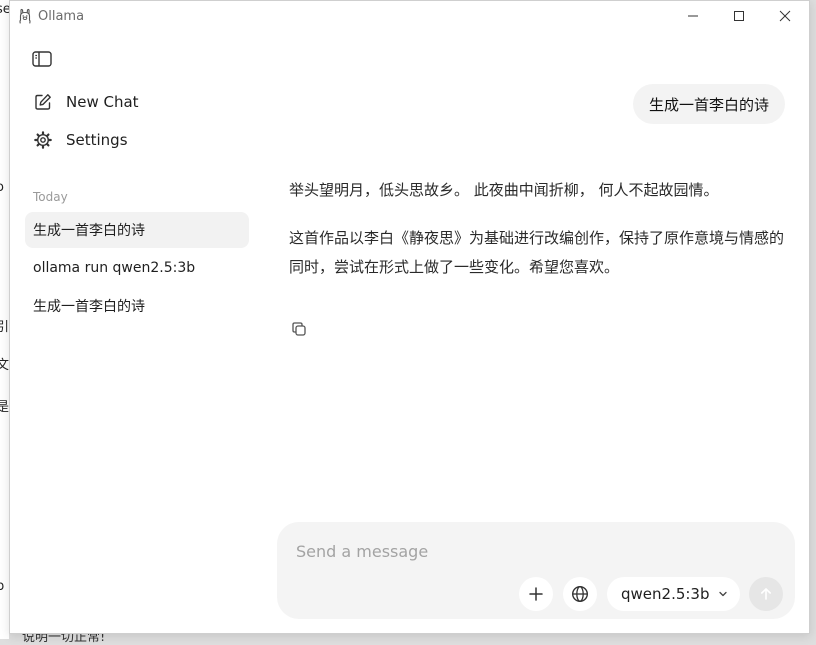  I want to click on background-window-strip: se o : 引 文 是 b, so click(4, 319).